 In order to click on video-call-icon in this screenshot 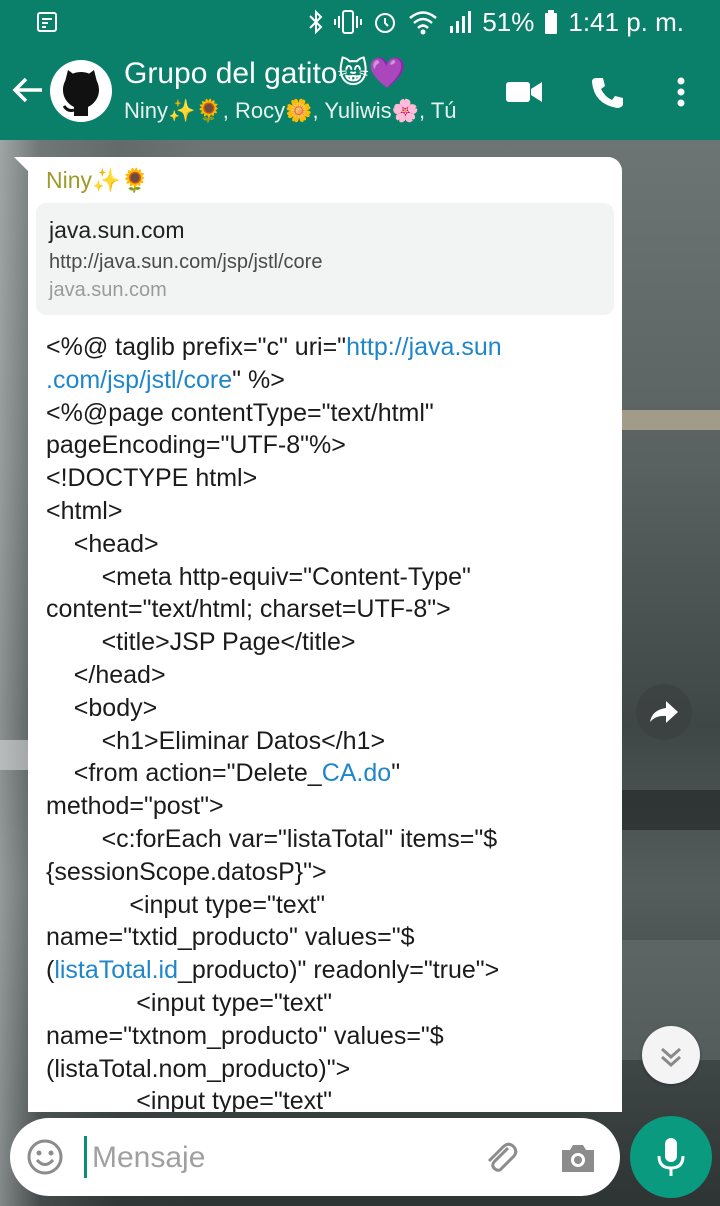, I will do `click(524, 92)`.